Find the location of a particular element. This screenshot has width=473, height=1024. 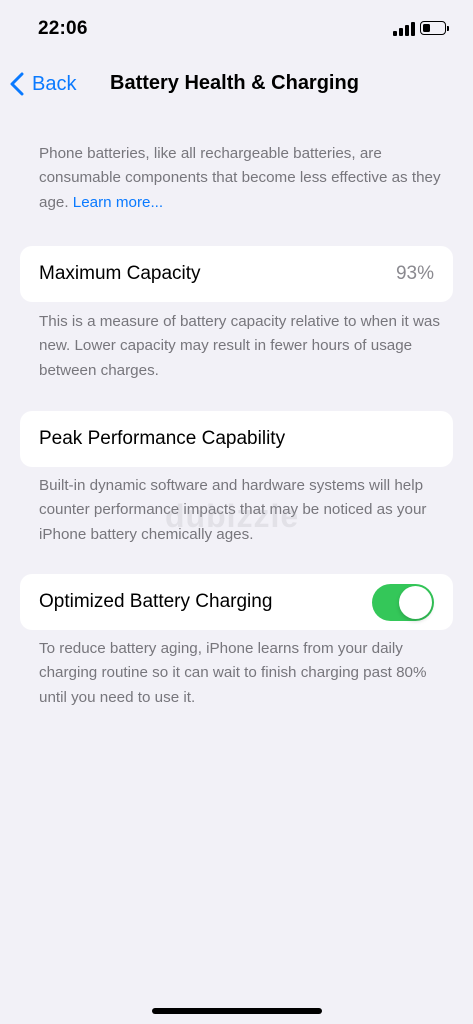

chevron-left-icon is located at coordinates (17, 84).